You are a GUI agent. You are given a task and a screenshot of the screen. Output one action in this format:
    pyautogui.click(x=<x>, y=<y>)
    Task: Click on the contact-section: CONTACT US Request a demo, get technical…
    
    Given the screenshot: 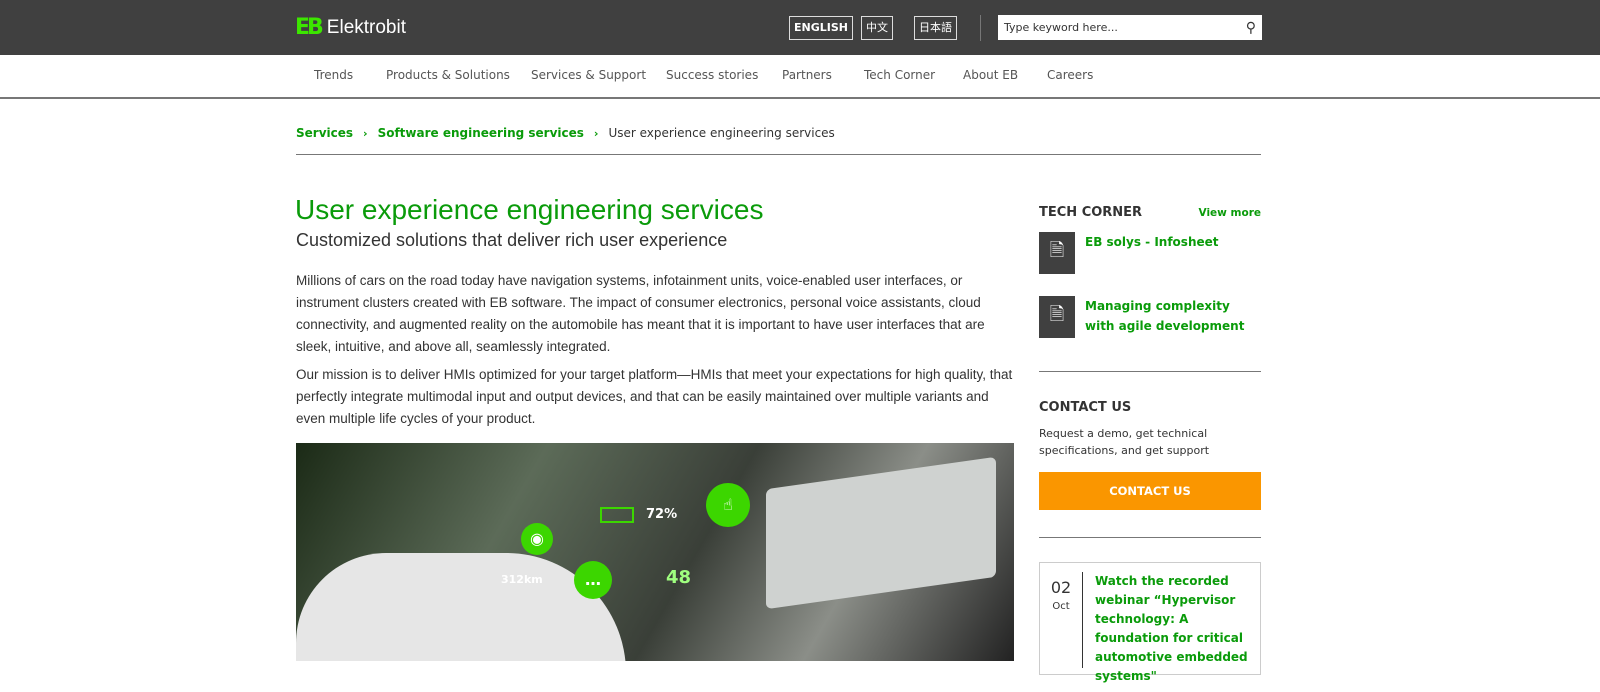 What is the action you would take?
    pyautogui.click(x=1150, y=455)
    